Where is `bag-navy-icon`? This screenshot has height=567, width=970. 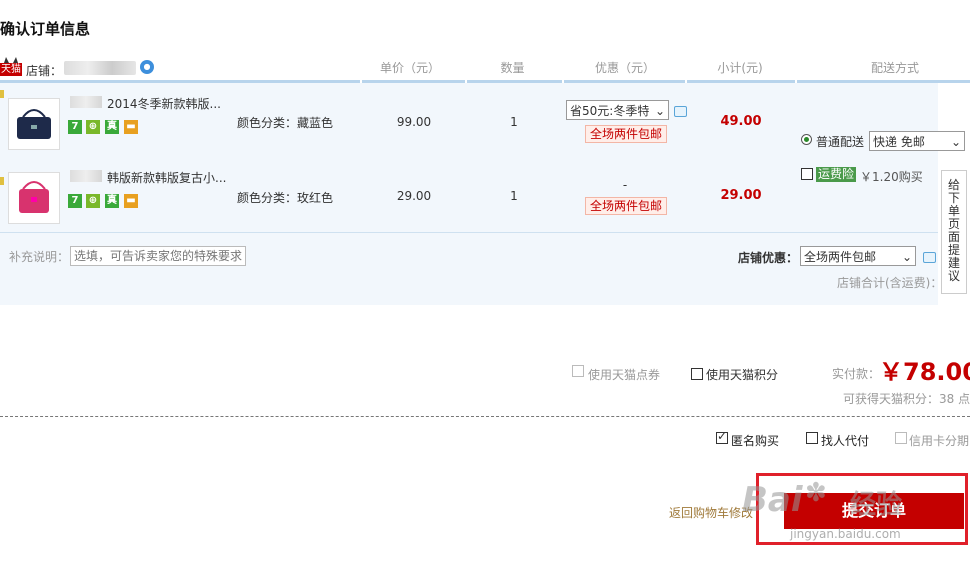 bag-navy-icon is located at coordinates (34, 124).